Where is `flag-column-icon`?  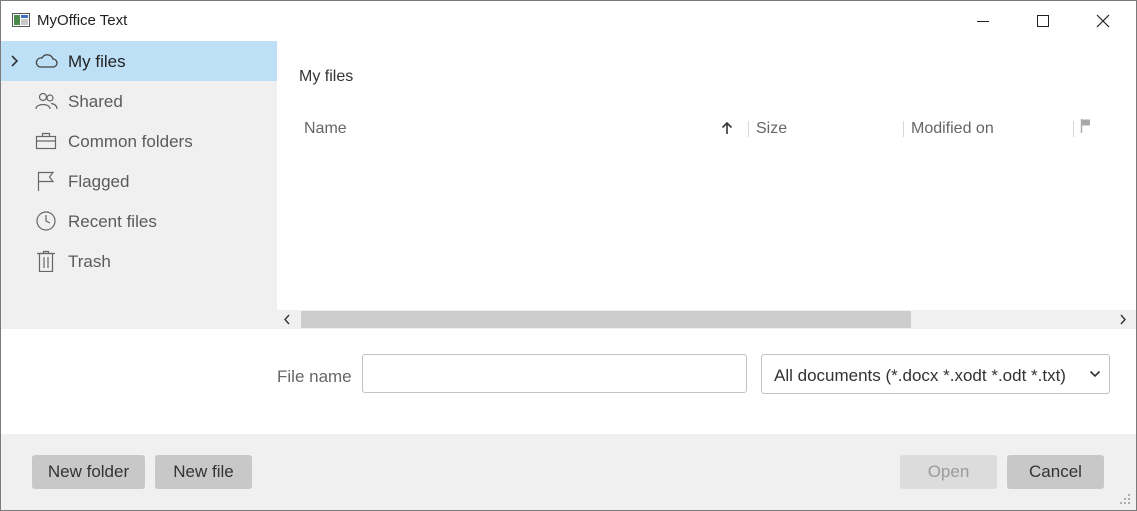
flag-column-icon is located at coordinates (1086, 126).